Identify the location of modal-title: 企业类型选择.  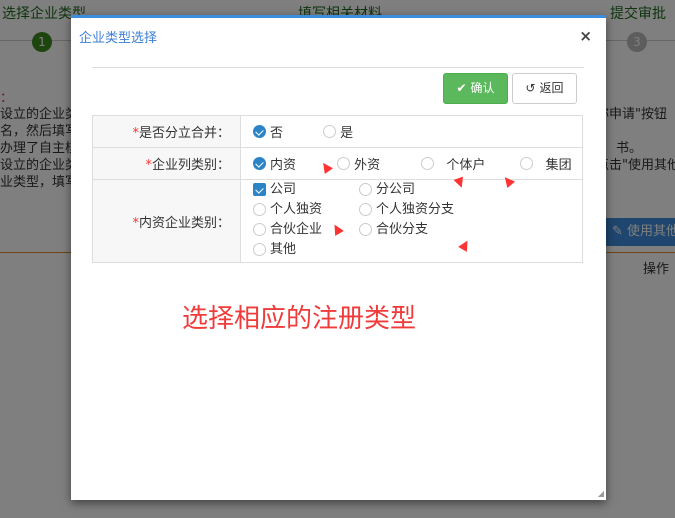
(118, 38).